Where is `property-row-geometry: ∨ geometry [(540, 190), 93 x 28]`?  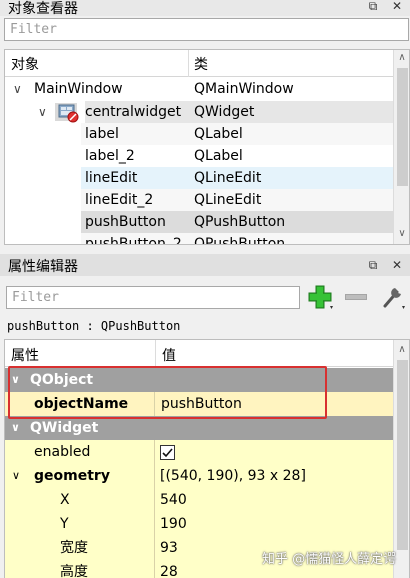 property-row-geometry: ∨ geometry [(540, 190), 93 x 28] is located at coordinates (200, 476).